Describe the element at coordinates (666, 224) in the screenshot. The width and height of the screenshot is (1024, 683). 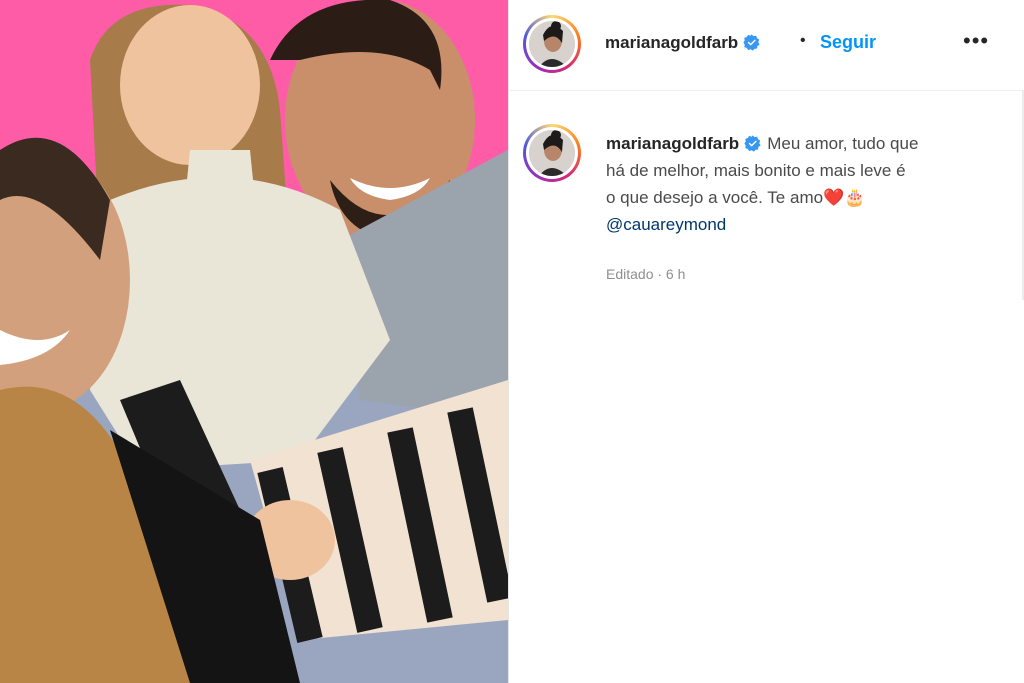
I see `mention-link: @cauareymond` at that location.